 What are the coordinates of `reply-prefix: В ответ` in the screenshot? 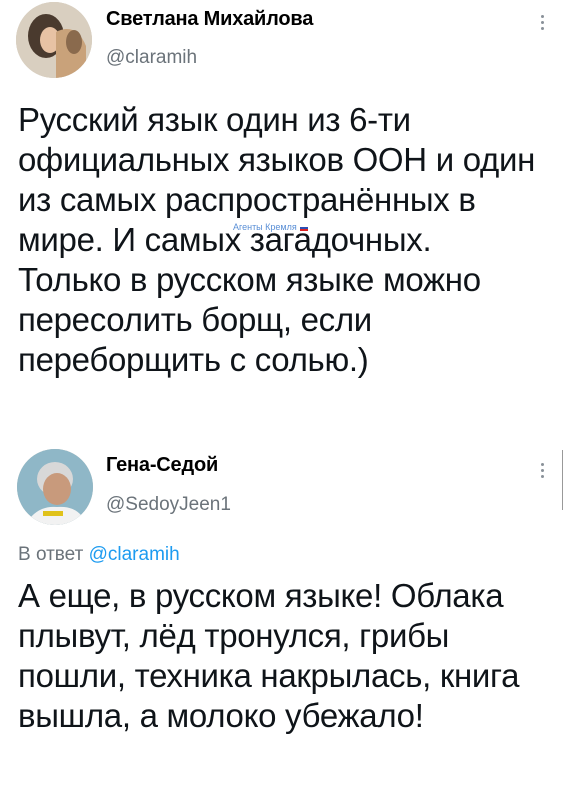 It's located at (51, 554).